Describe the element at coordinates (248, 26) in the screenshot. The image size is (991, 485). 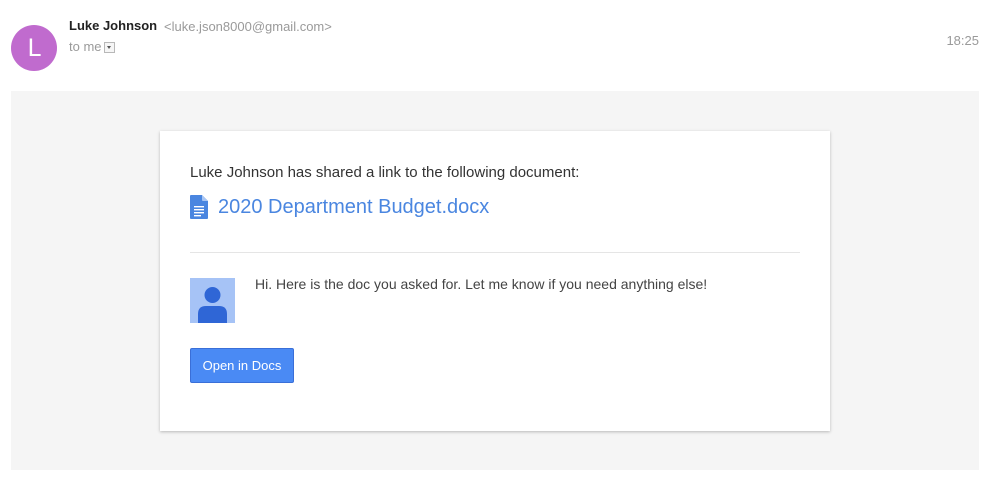
I see `sender-email: <luke.json8000@gmail.com>` at that location.